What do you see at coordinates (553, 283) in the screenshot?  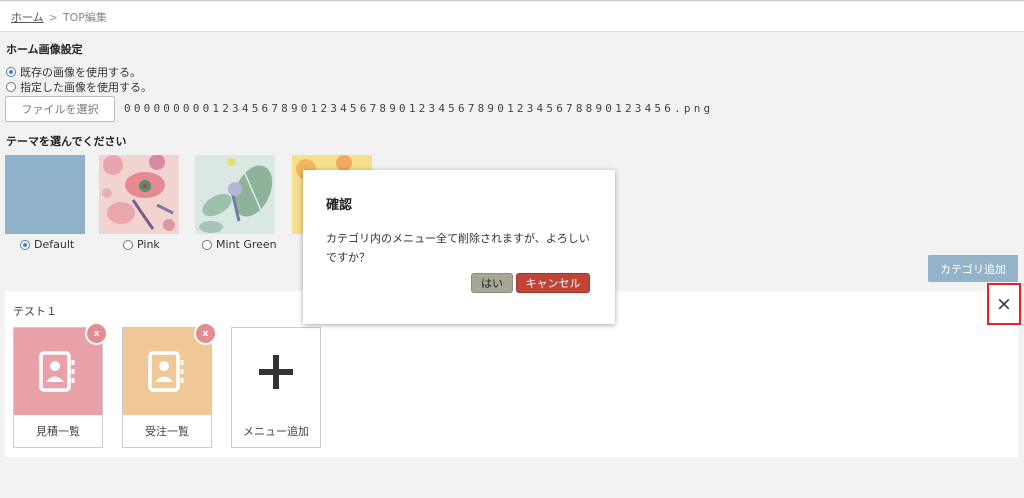 I see `confirm-cancel-button: キャンセル` at bounding box center [553, 283].